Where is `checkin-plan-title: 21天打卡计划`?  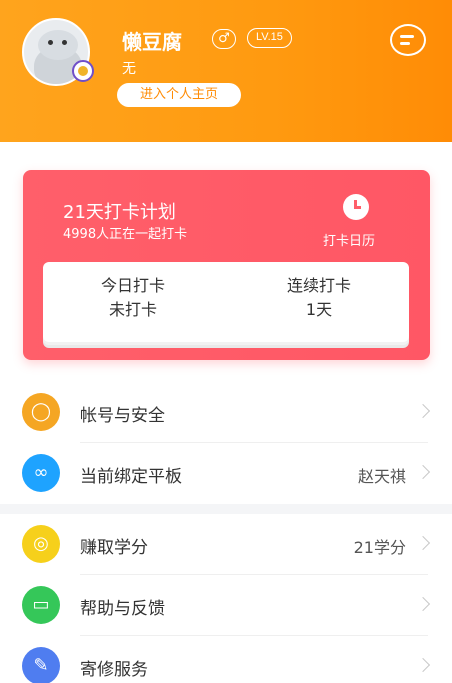 checkin-plan-title: 21天打卡计划 is located at coordinates (119, 212).